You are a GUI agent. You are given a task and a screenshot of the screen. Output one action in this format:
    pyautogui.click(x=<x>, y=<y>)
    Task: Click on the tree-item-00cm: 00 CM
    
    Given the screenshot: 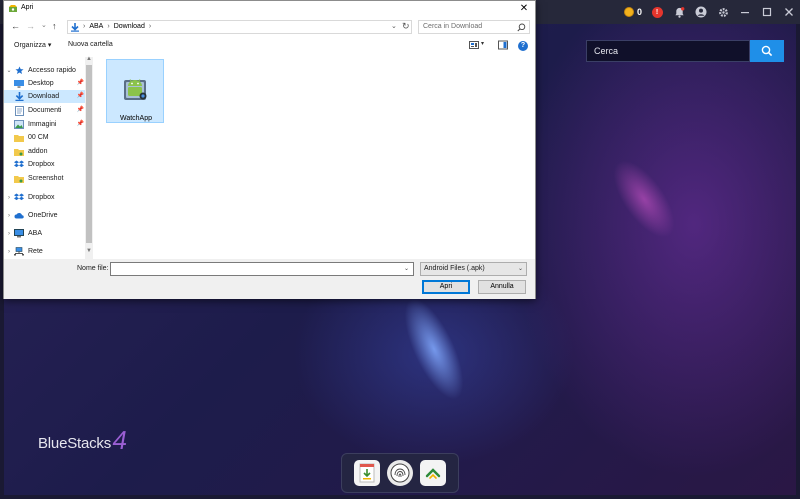 What is the action you would take?
    pyautogui.click(x=45, y=137)
    